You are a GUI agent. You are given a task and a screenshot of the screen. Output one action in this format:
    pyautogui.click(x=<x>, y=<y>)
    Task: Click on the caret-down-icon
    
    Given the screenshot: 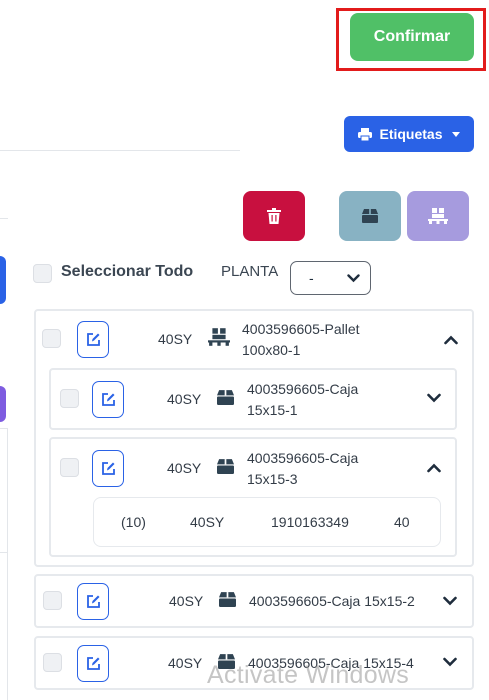 What is the action you would take?
    pyautogui.click(x=455, y=134)
    